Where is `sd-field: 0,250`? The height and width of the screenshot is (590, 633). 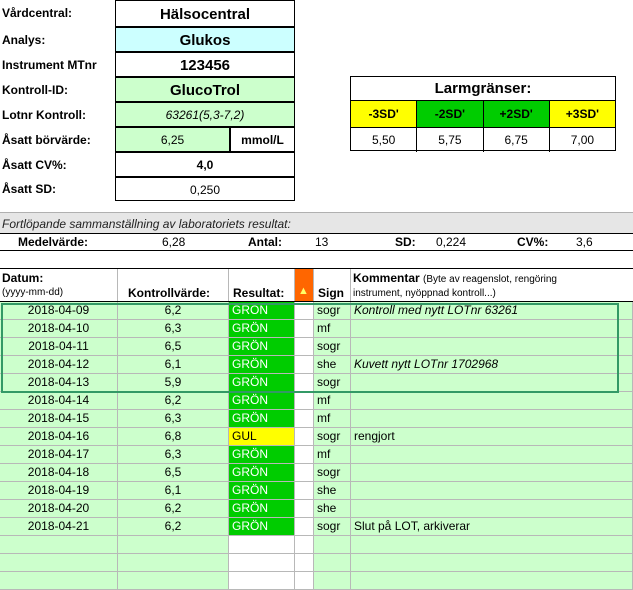
sd-field: 0,250 is located at coordinates (205, 189).